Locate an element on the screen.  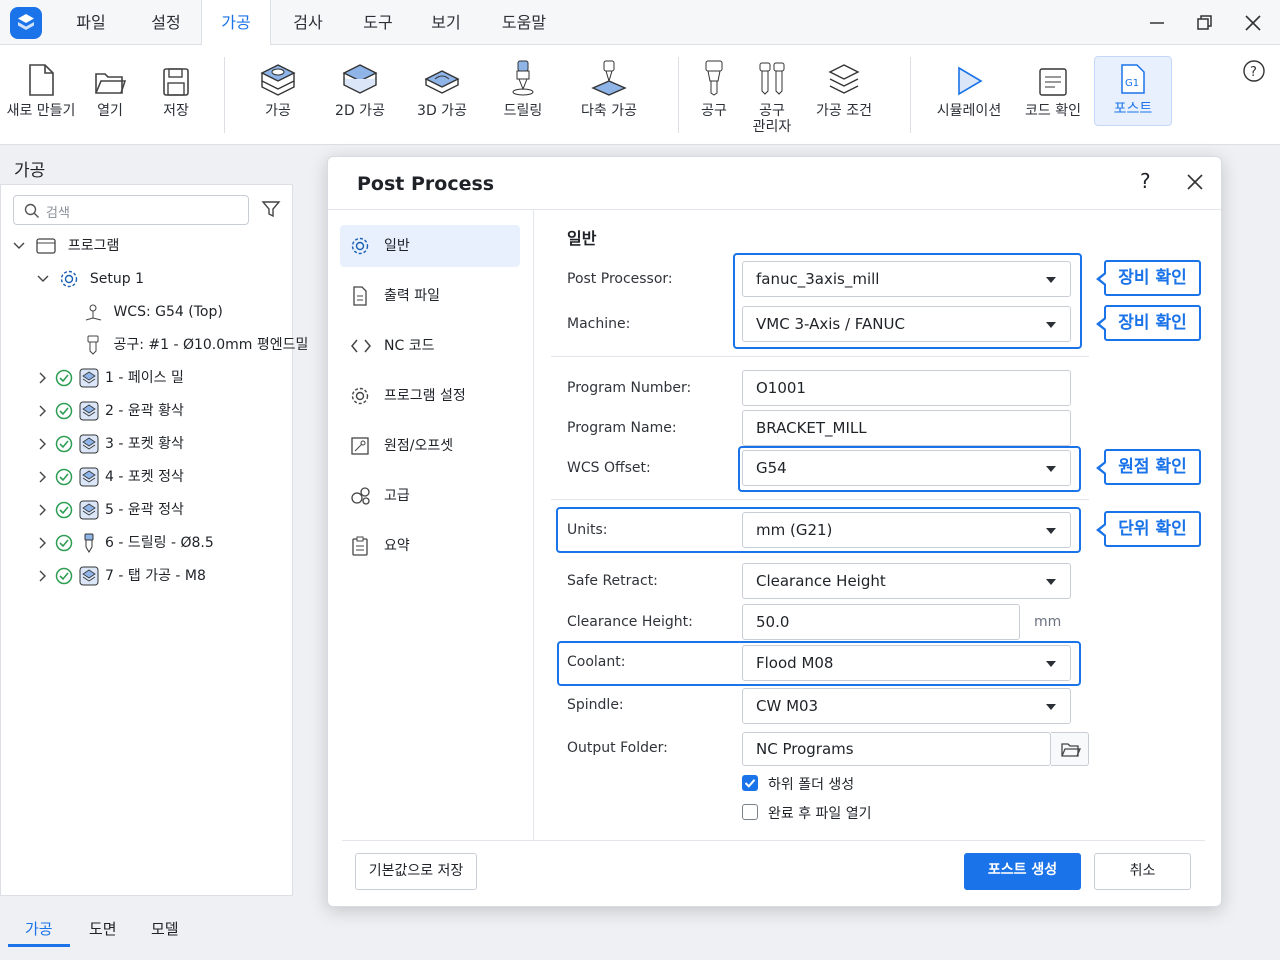
end-mill-icon is located at coordinates (714, 77).